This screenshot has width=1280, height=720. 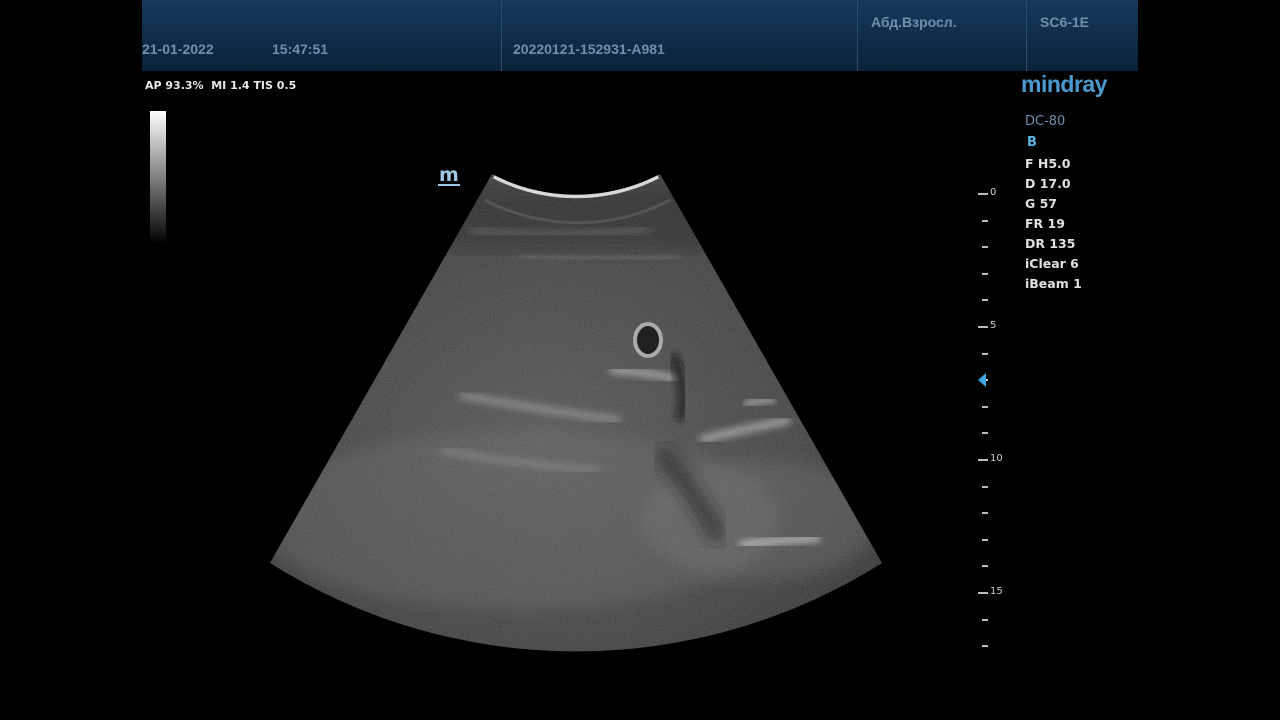 I want to click on depth-label: 5, so click(x=993, y=325).